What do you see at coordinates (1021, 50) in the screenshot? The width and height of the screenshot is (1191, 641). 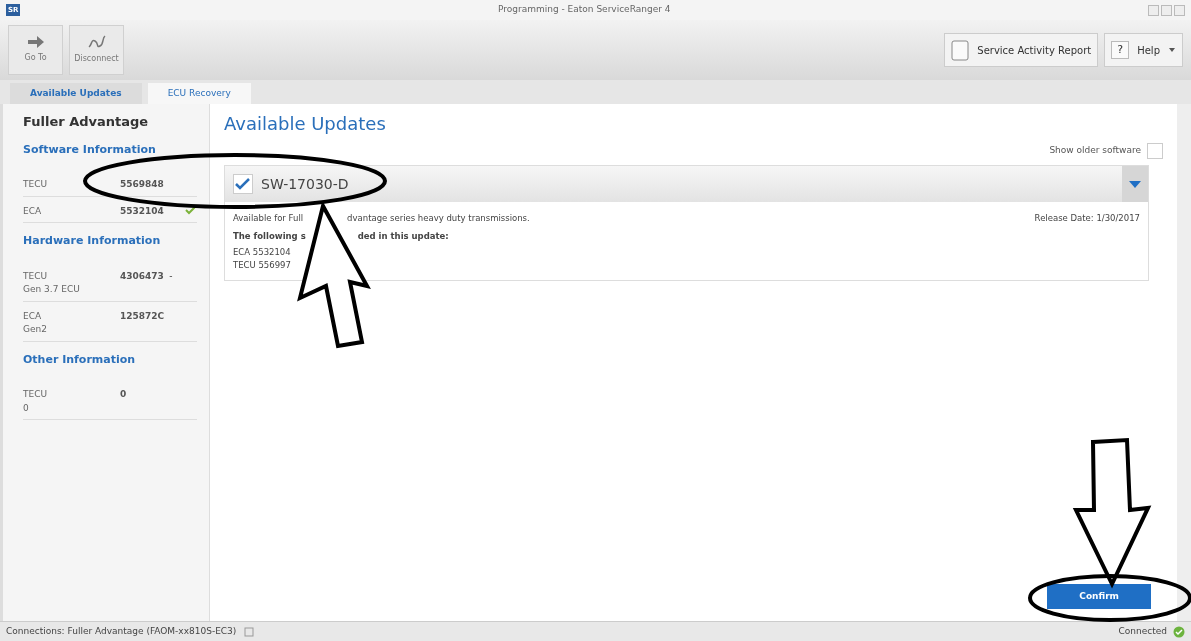 I see `report-button: Service Activity Report` at bounding box center [1021, 50].